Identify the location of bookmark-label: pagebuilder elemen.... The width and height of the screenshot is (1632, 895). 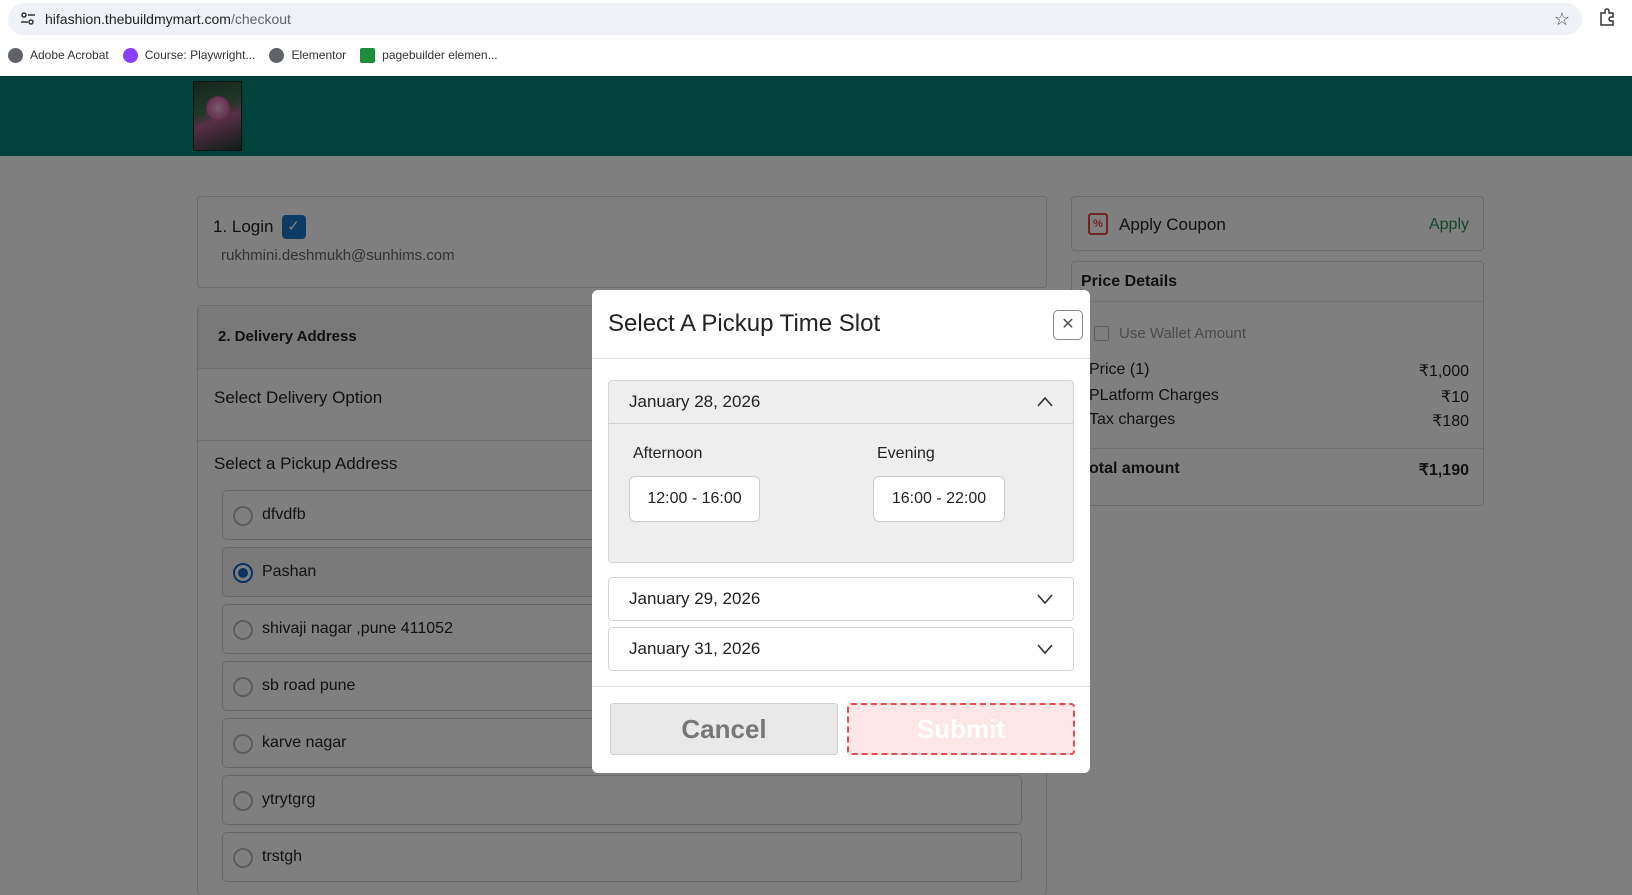
(440, 55).